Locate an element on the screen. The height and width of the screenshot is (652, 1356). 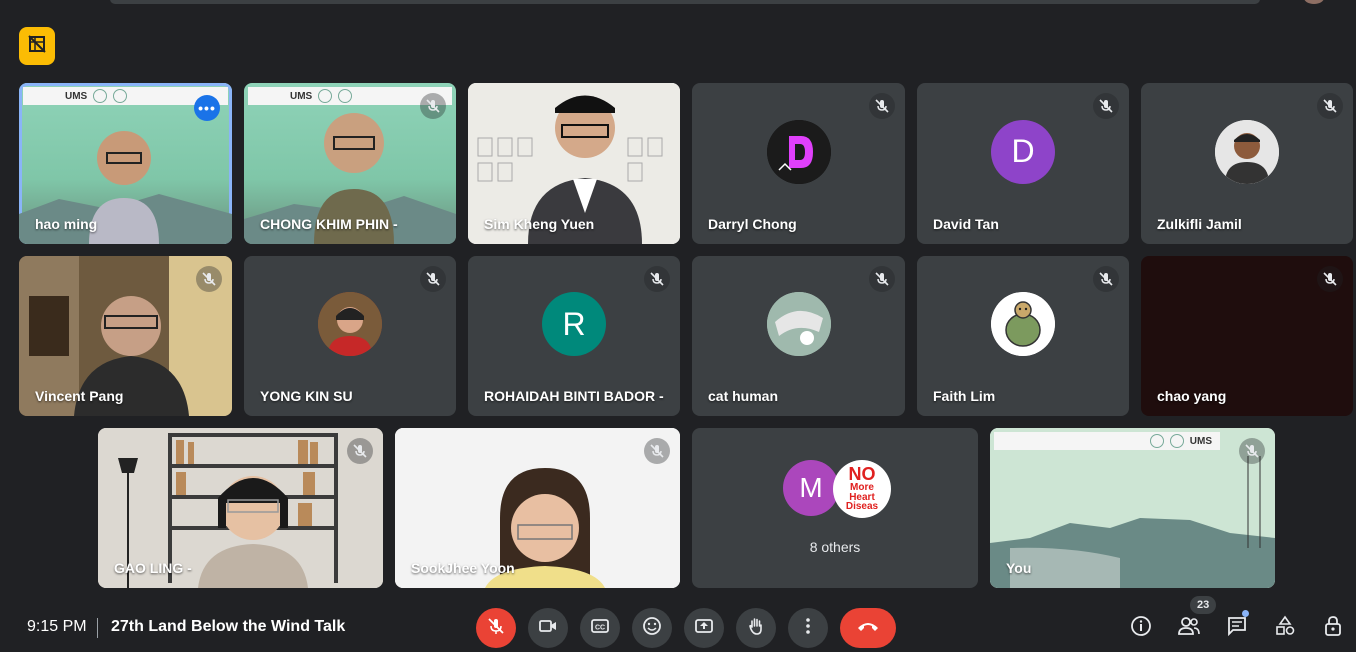
participant-tile: D David Tan is located at coordinates (1023, 163).